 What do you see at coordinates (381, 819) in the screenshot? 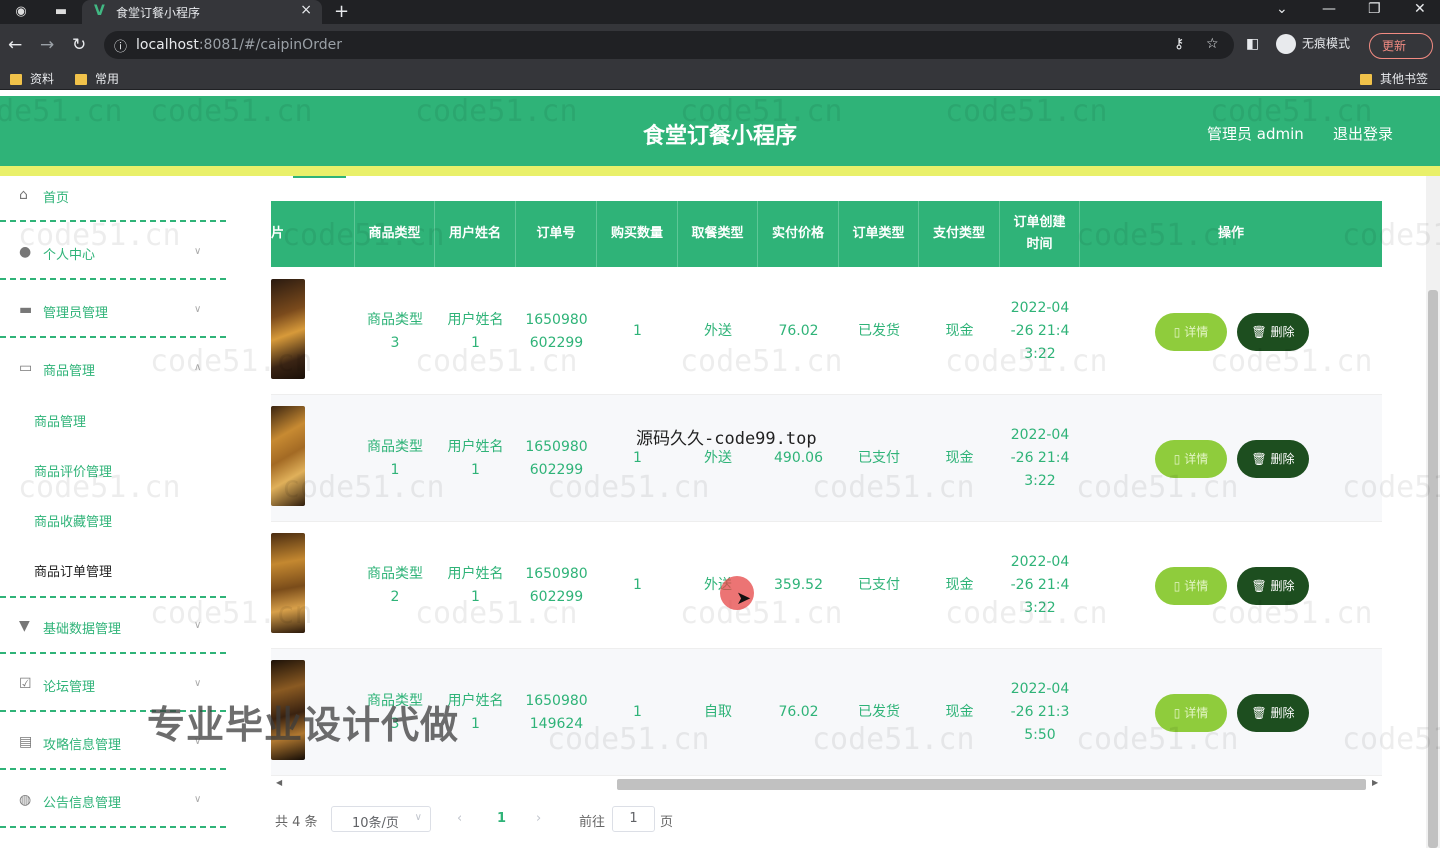
I see `page-size-select: 10条/页 ∨` at bounding box center [381, 819].